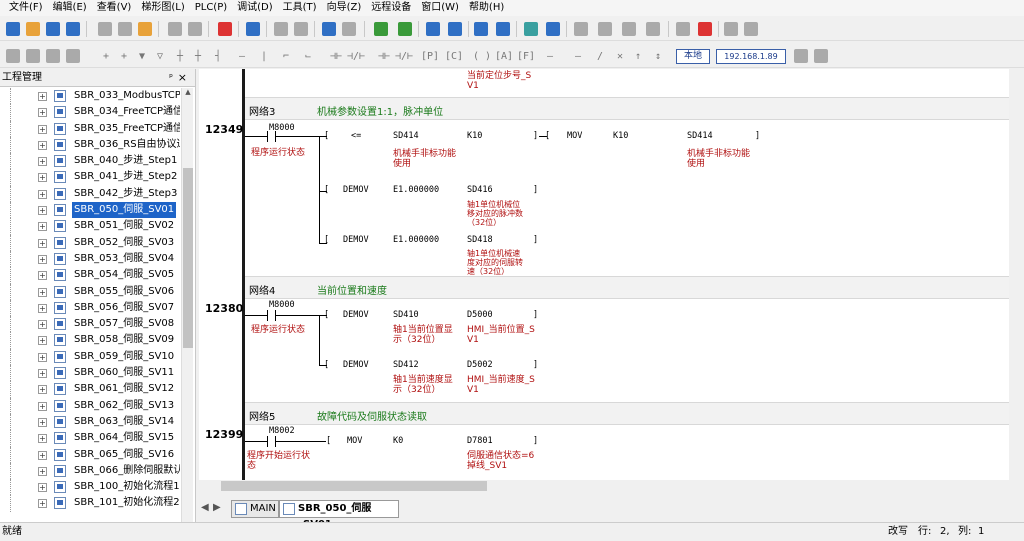 This screenshot has height=541, width=1024. I want to click on menu-item: 工具(T), so click(300, 8).